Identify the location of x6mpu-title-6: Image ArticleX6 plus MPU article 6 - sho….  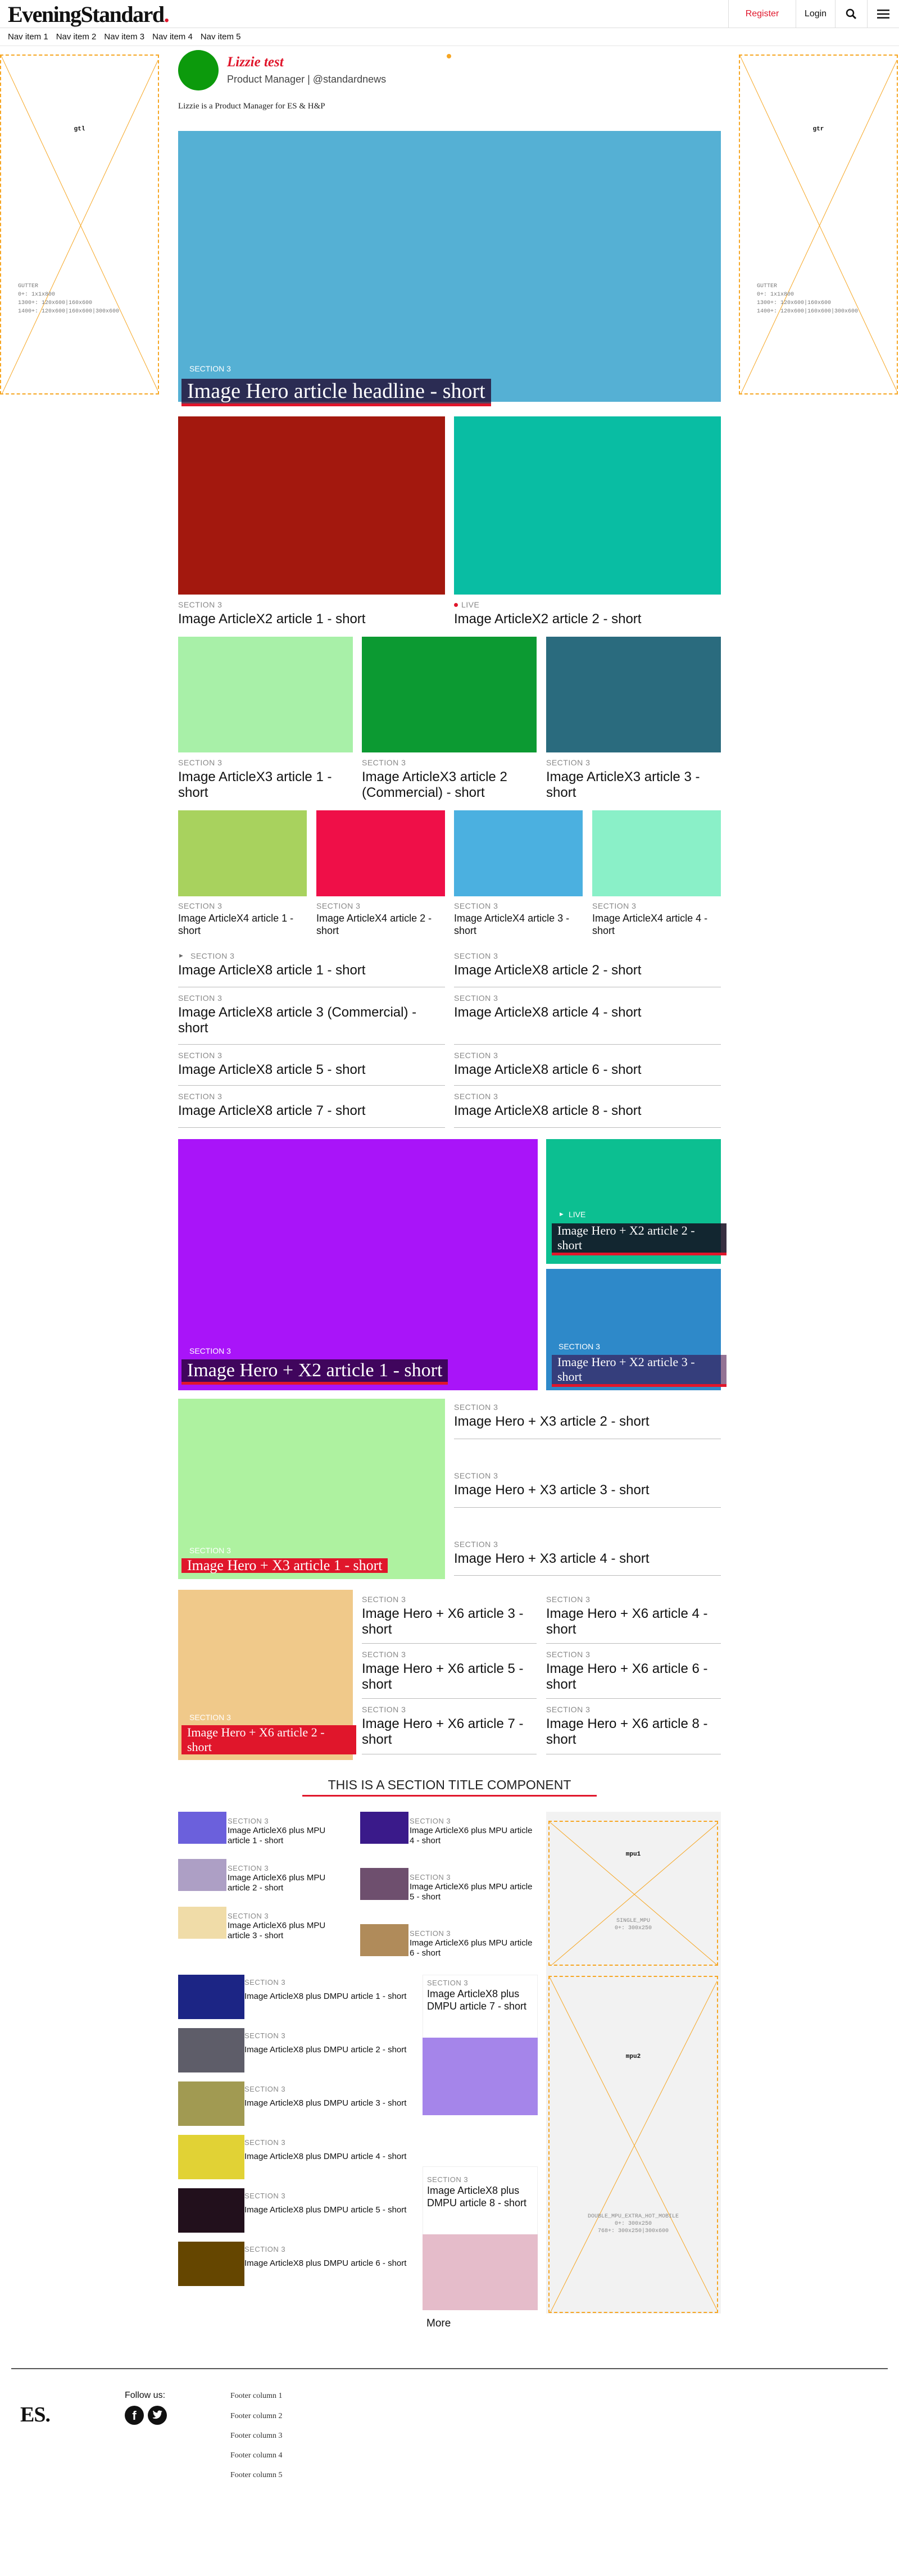
(474, 1948).